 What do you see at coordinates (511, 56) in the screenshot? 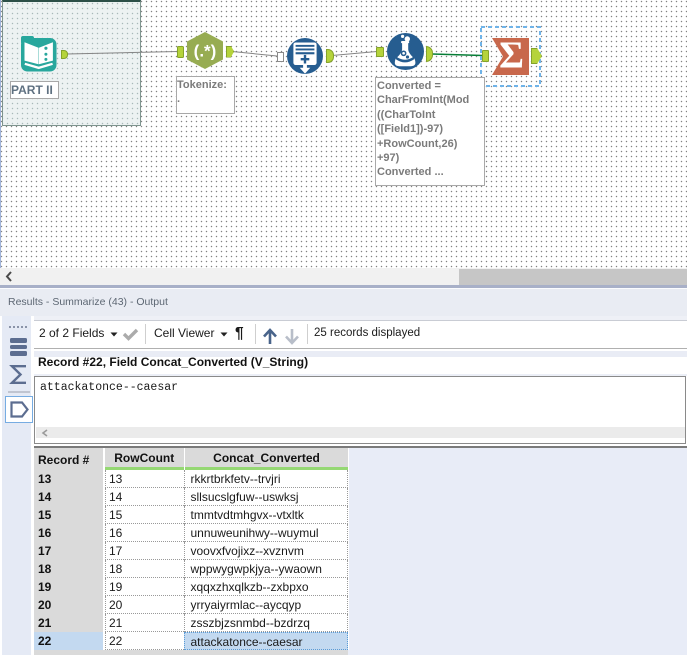
I see `svg-text: Σ` at bounding box center [511, 56].